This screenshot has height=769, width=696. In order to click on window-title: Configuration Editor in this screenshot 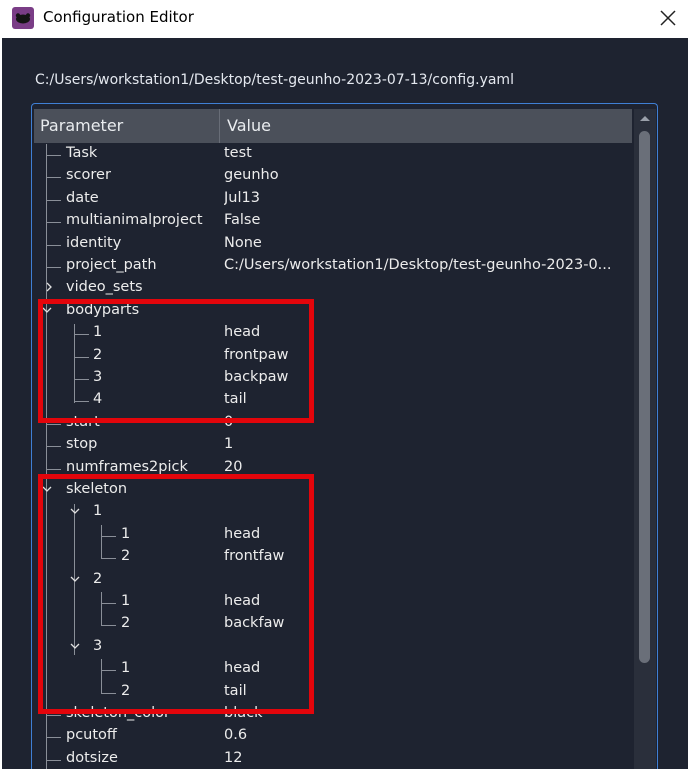, I will do `click(118, 17)`.